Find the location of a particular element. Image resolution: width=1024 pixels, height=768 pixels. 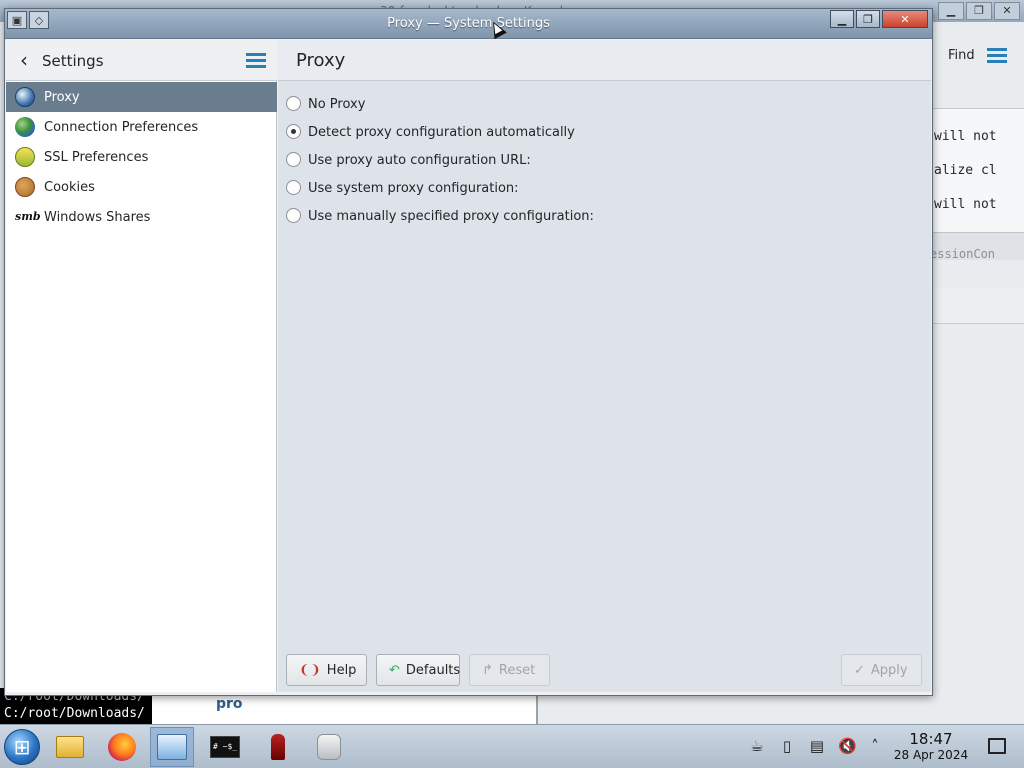

code-line: alize cl is located at coordinates (965, 170).